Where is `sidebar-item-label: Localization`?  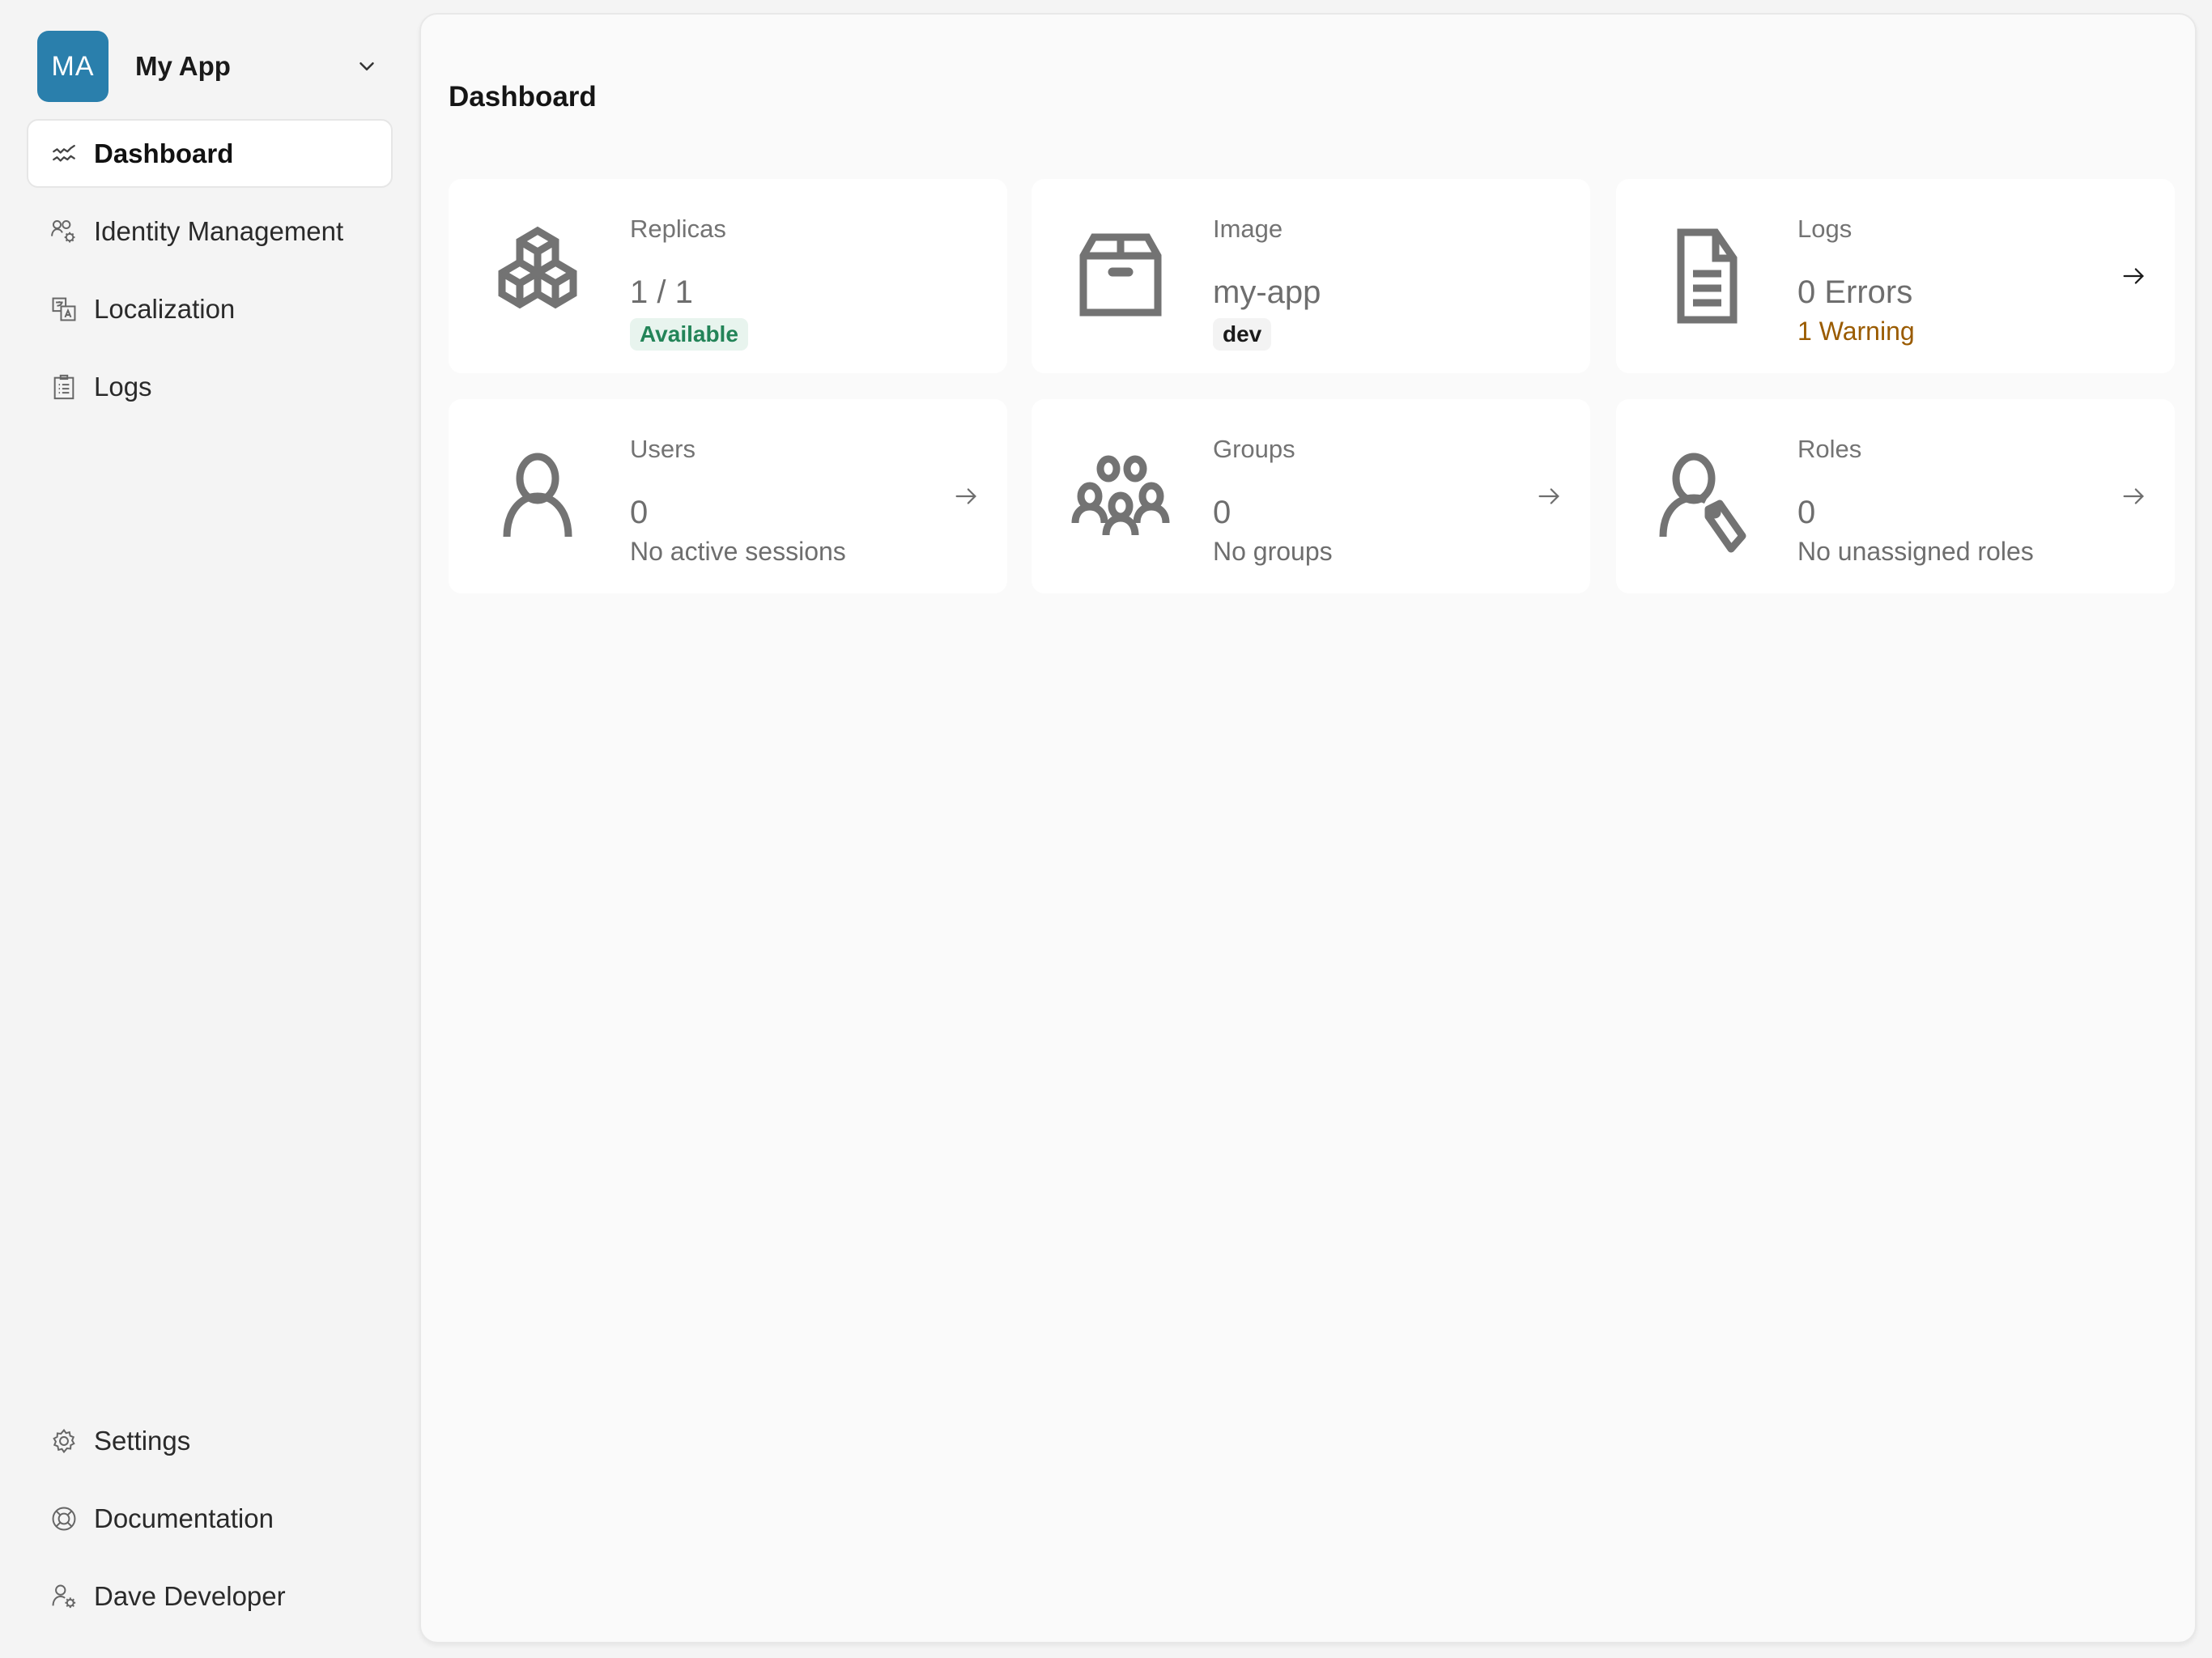
sidebar-item-label: Localization is located at coordinates (165, 308).